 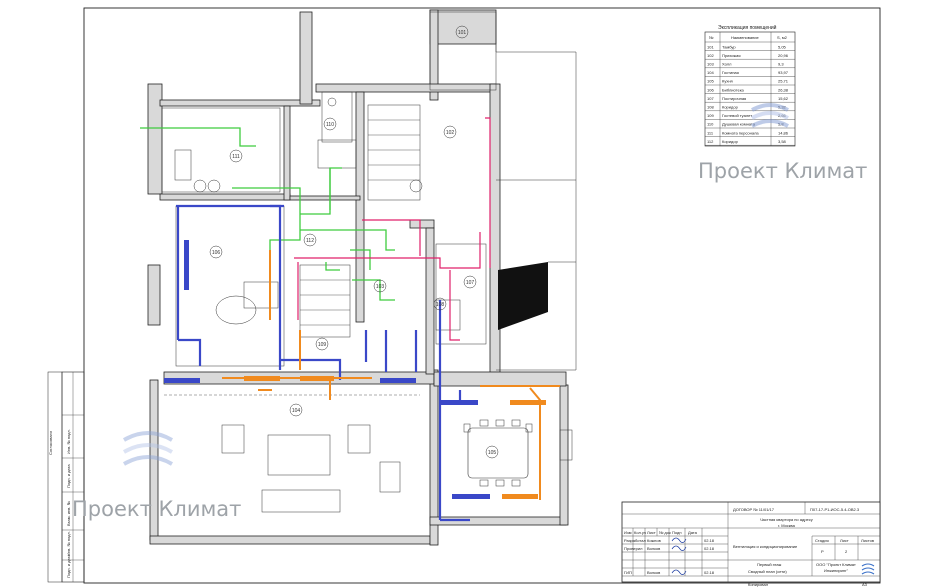 I want to click on explication-cell-name: Гостиная, so click(x=730, y=72).